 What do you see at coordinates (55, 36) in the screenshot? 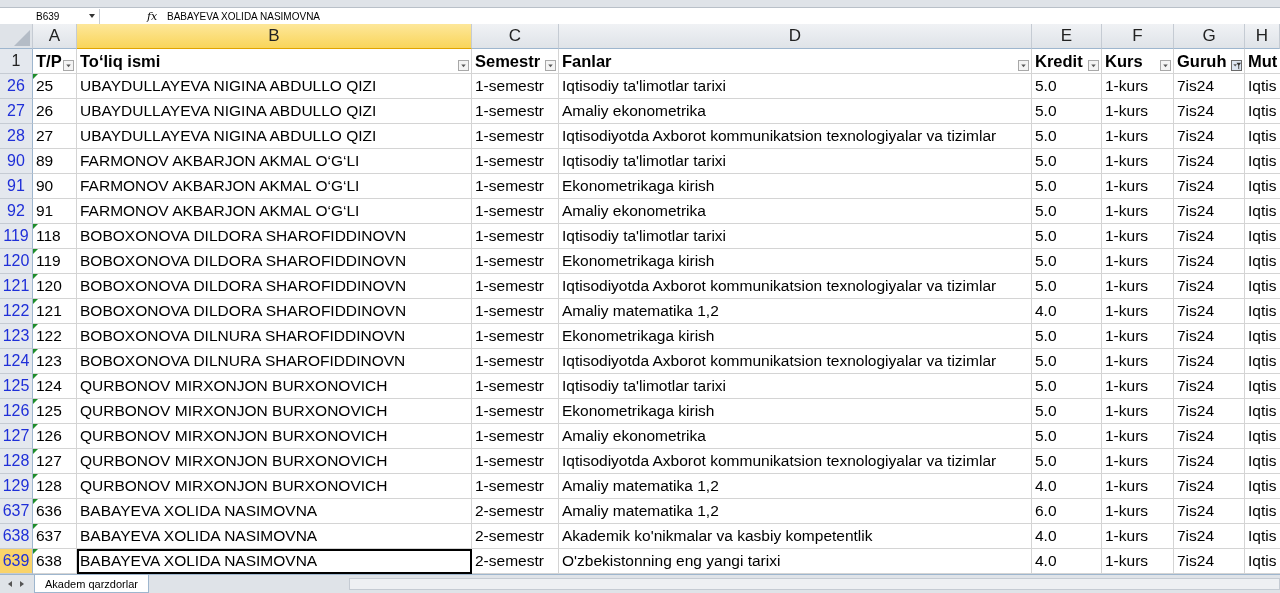
I see `column-header: A` at bounding box center [55, 36].